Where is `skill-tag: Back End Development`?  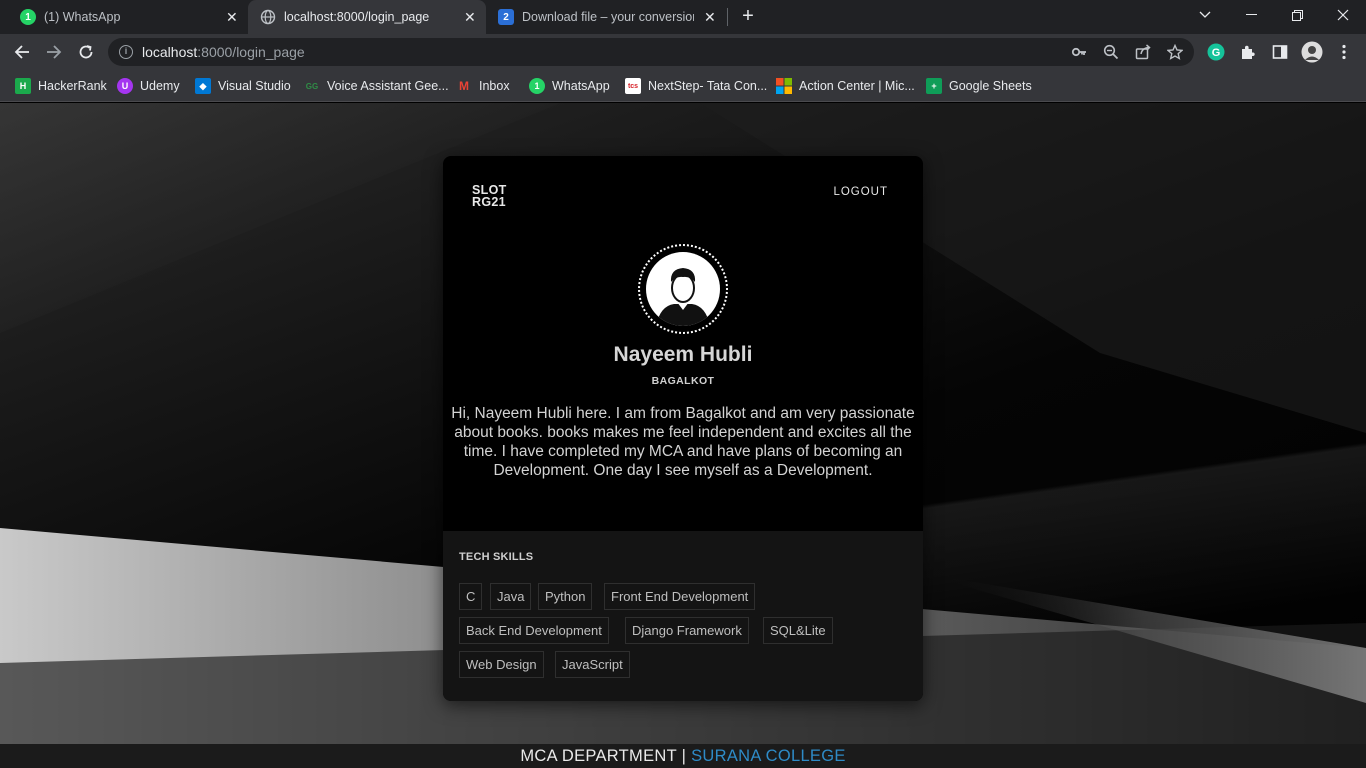 skill-tag: Back End Development is located at coordinates (534, 630).